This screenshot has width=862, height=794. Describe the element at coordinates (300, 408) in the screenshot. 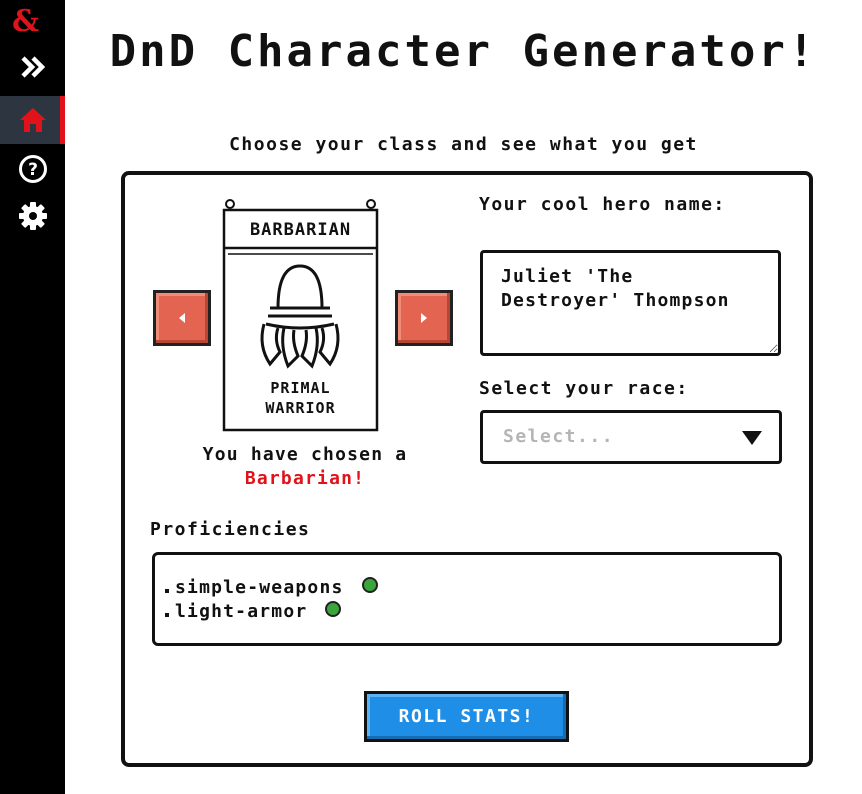

I see `banner-subtitle-line2: WARRIOR` at that location.